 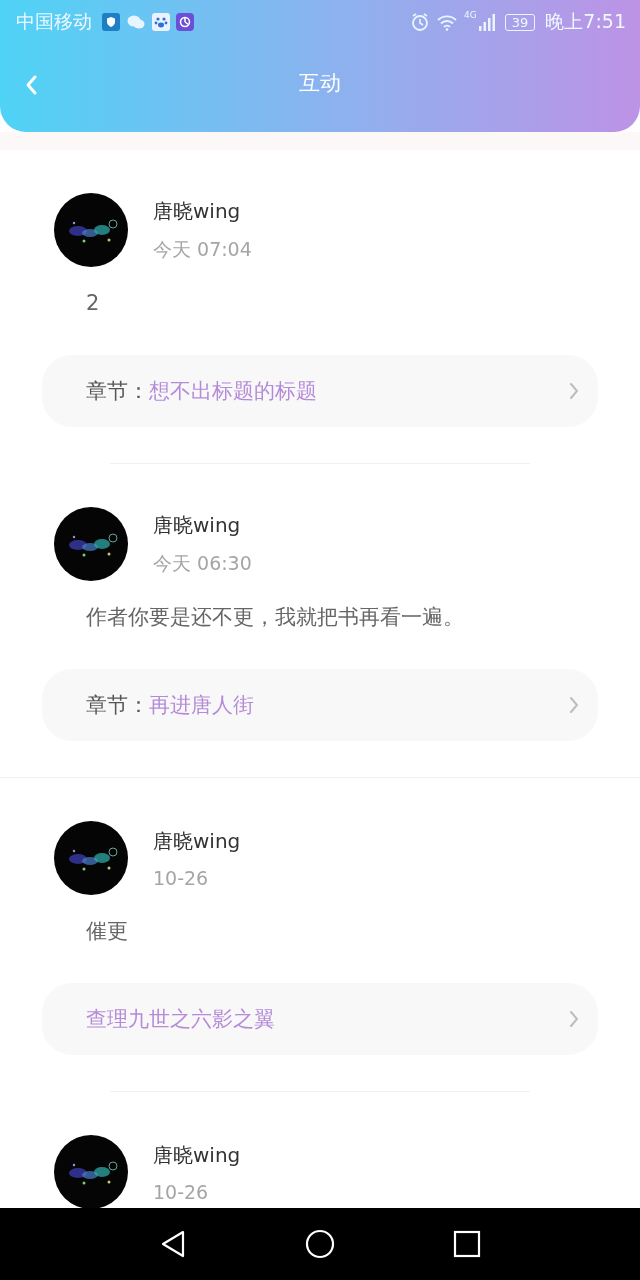 I want to click on comment-time: 今天 06:30, so click(x=202, y=563).